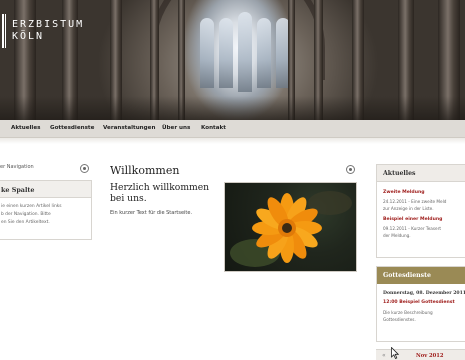  Describe the element at coordinates (145, 170) in the screenshot. I see `page-title: Willkommen` at that location.